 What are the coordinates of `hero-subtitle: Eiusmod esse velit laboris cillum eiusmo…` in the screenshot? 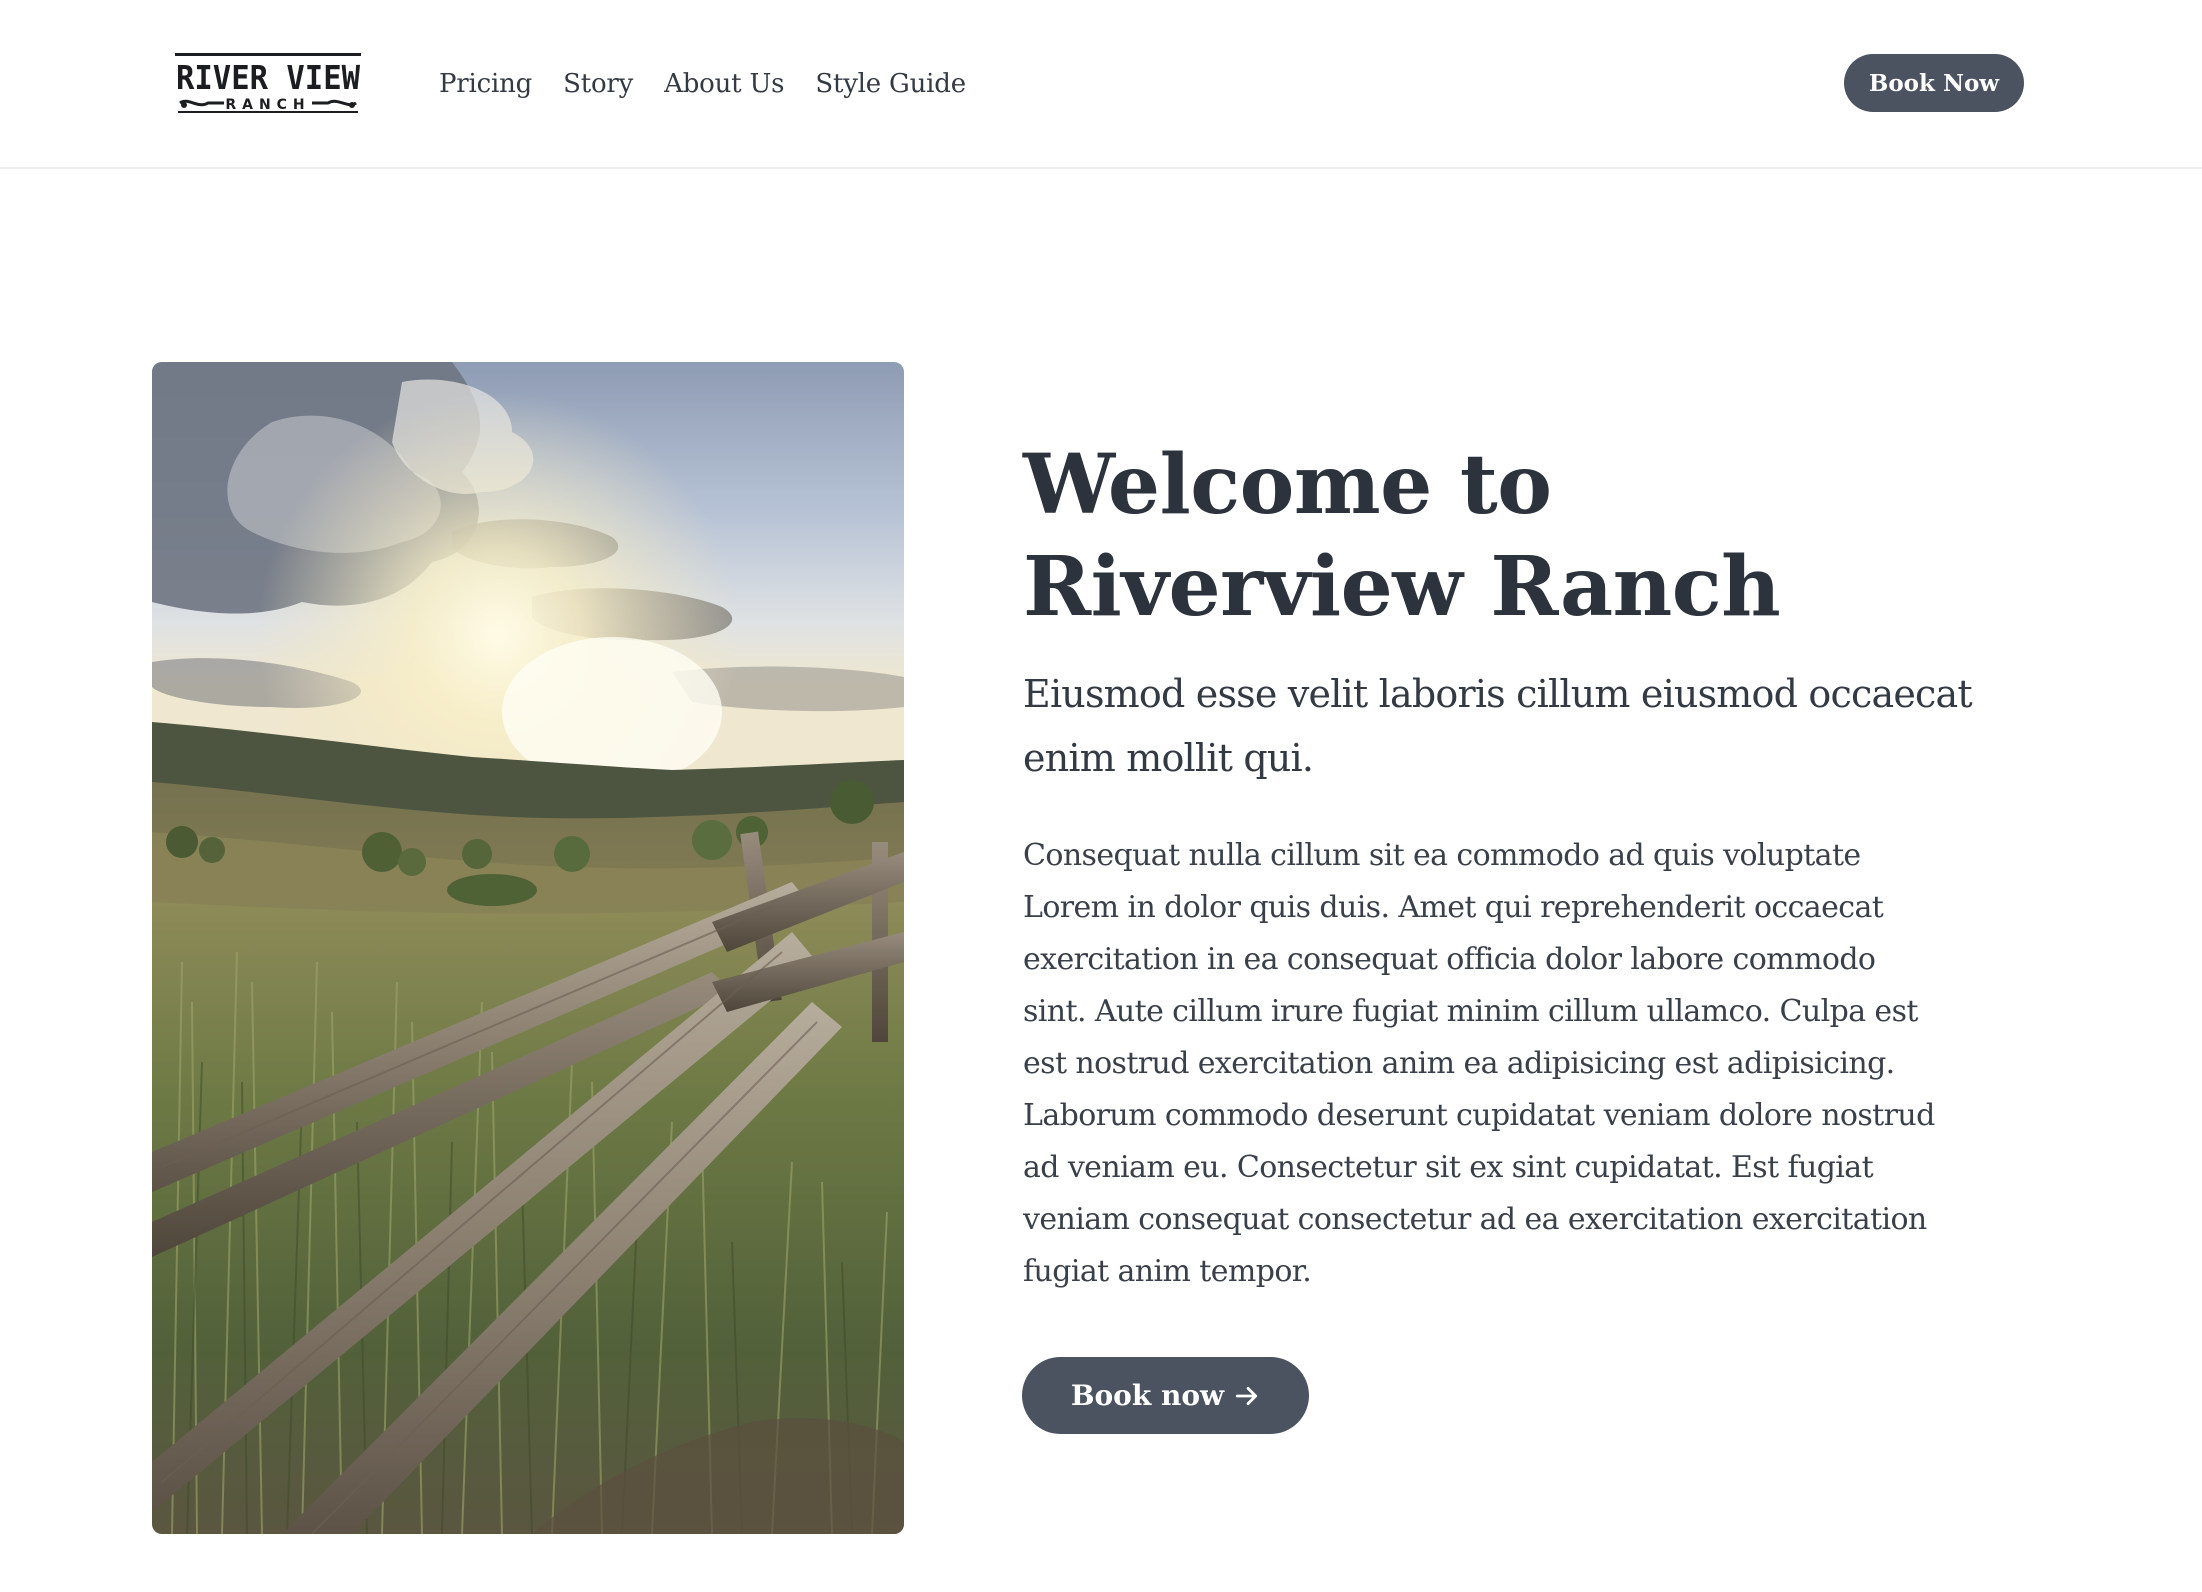 It's located at (1498, 726).